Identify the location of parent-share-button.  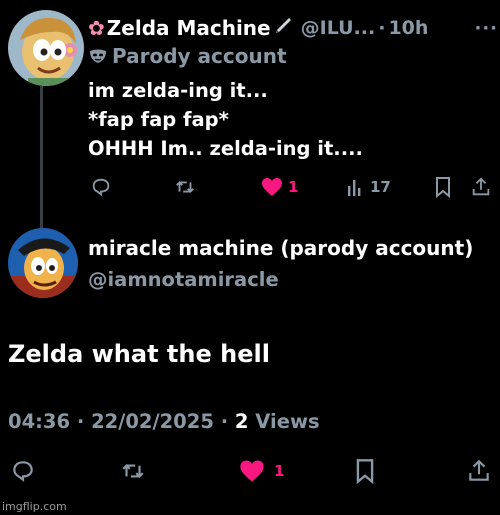
(481, 187).